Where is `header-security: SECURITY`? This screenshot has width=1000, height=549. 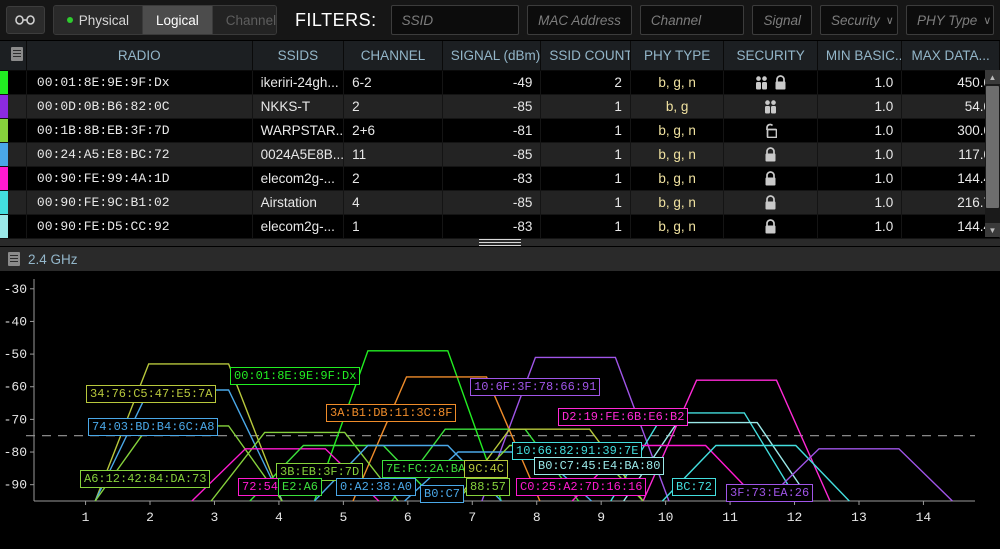
header-security: SECURITY is located at coordinates (770, 56).